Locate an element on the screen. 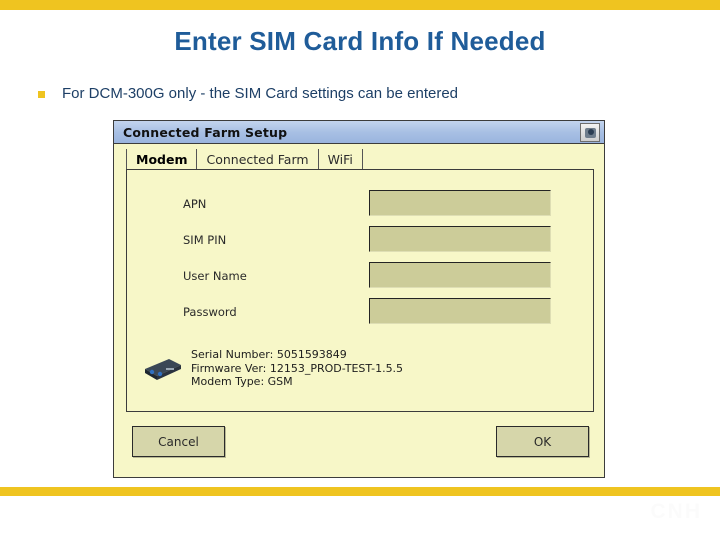 This screenshot has width=720, height=540. field-row-password: Password is located at coordinates (360, 312).